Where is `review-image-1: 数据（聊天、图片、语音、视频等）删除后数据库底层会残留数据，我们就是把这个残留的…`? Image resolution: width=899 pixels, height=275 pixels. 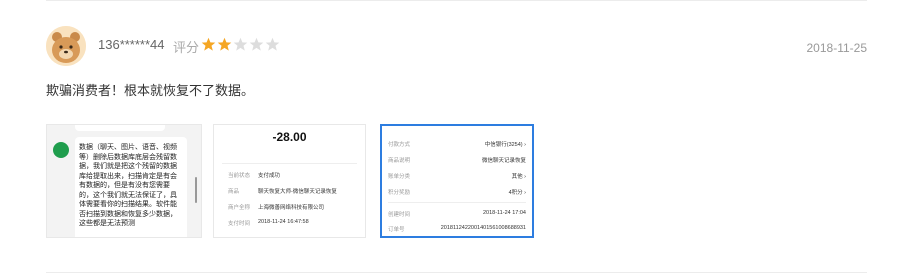
review-image-1: 数据（聊天、图片、语音、视频等）删除后数据库底层会残留数据，我们就是把这个残留的… is located at coordinates (124, 181).